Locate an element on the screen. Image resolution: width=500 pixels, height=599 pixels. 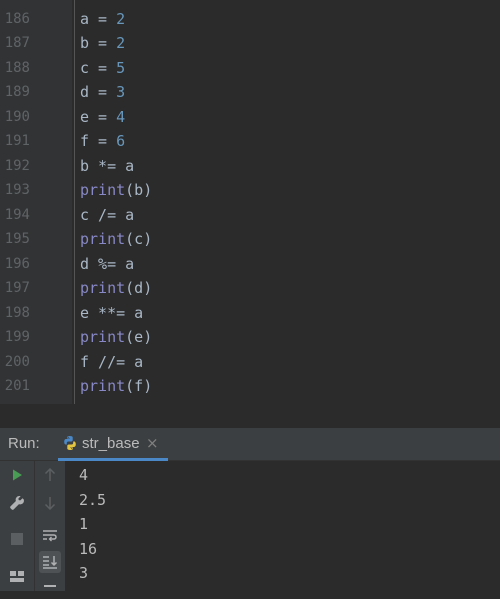
code-text: b = 2 is located at coordinates (102, 43).